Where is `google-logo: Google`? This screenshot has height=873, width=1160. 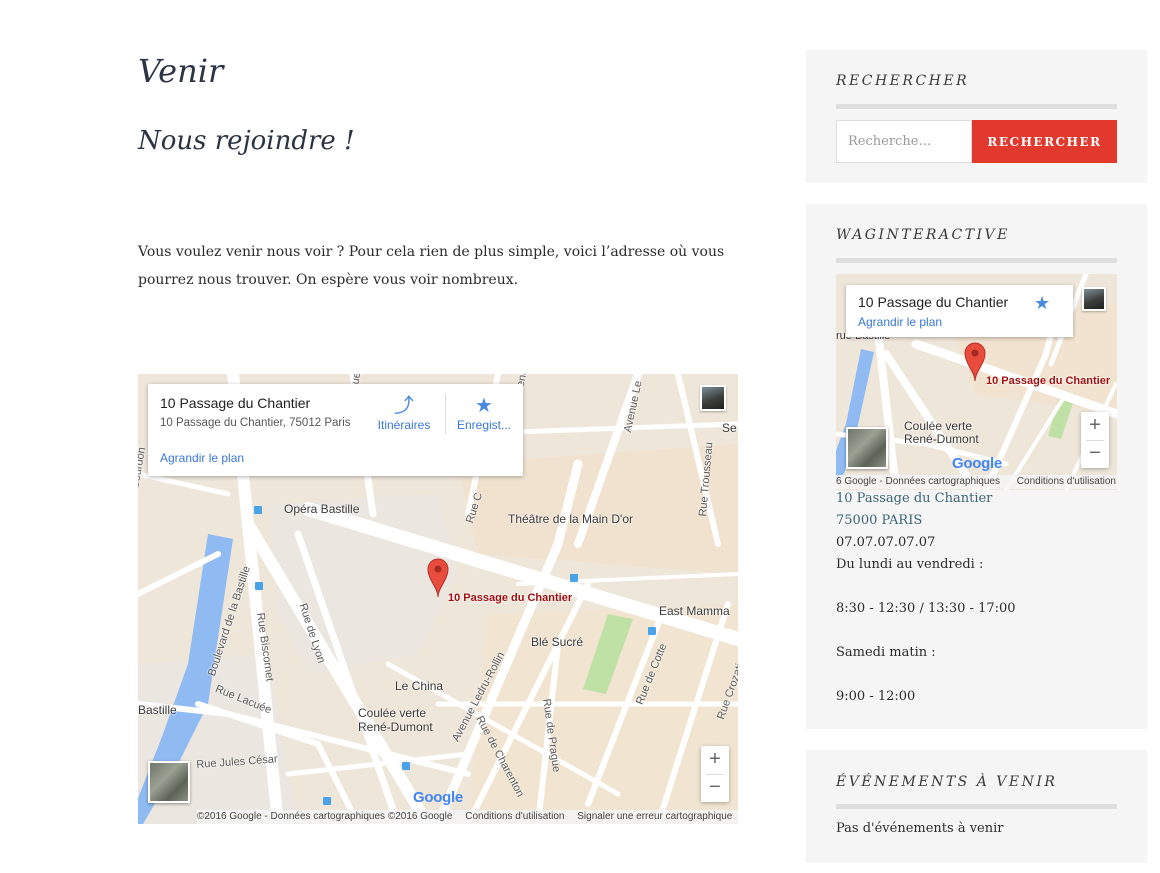
google-logo: Google is located at coordinates (438, 797).